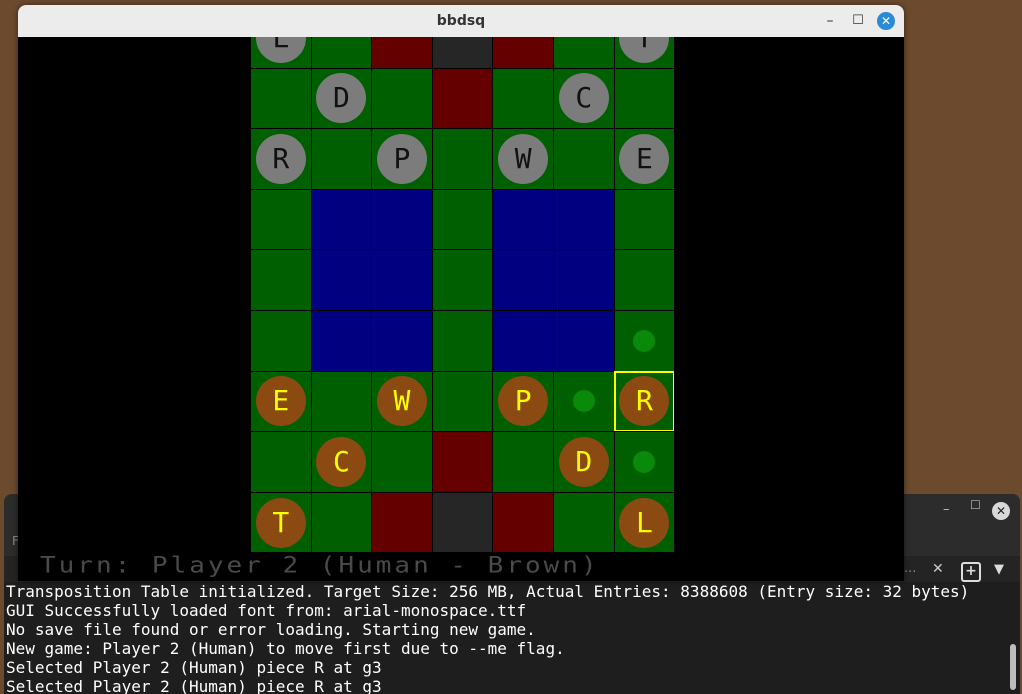  I want to click on terminal-scrollbar, so click(1013, 667).